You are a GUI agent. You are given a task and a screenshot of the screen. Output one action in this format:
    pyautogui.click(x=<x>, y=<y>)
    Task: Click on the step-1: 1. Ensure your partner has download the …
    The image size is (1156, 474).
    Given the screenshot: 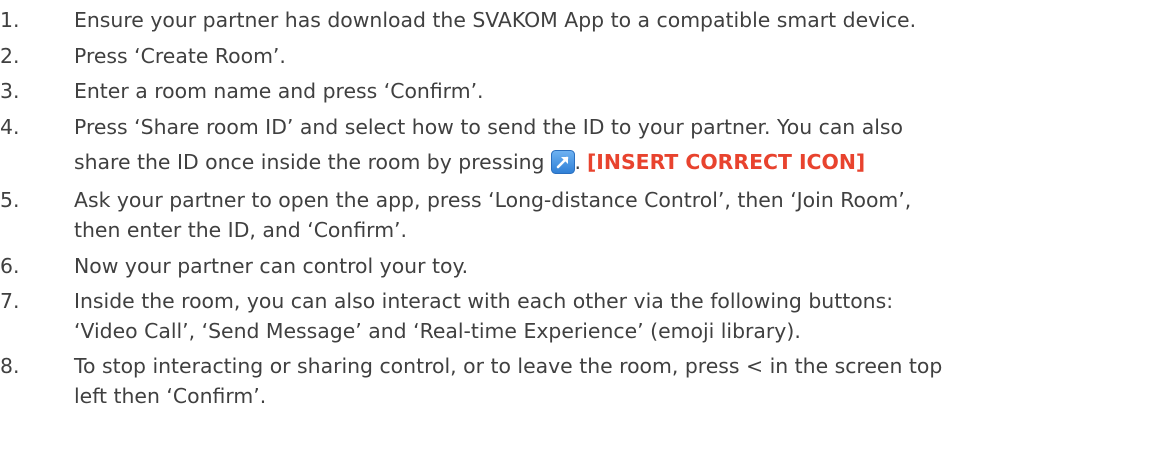 What is the action you would take?
    pyautogui.click(x=578, y=21)
    